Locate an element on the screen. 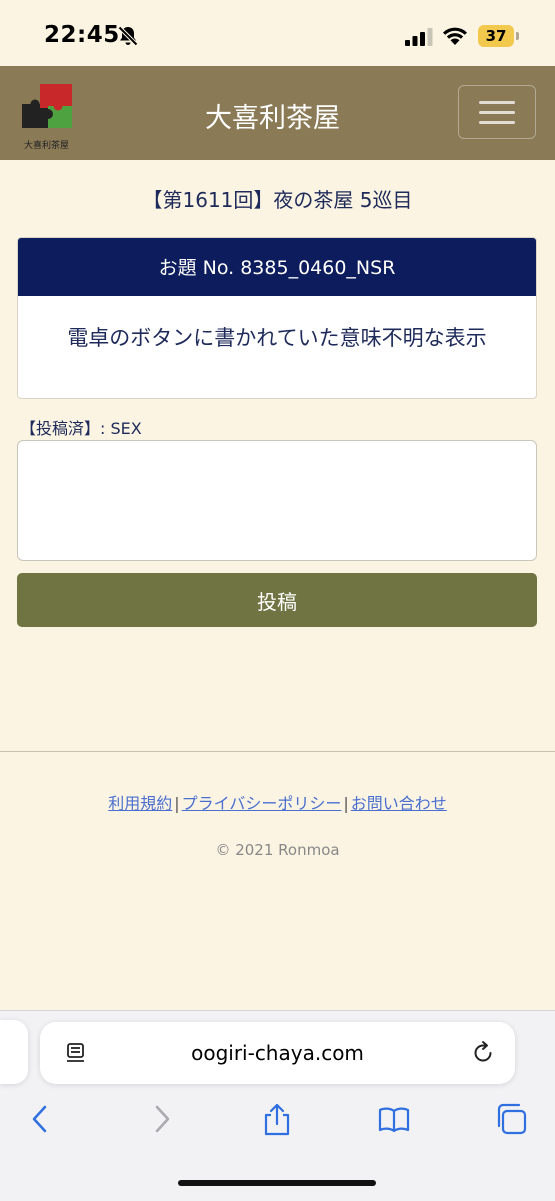 Image resolution: width=555 pixels, height=1201 pixels. bookmarks-icon is located at coordinates (394, 1119).